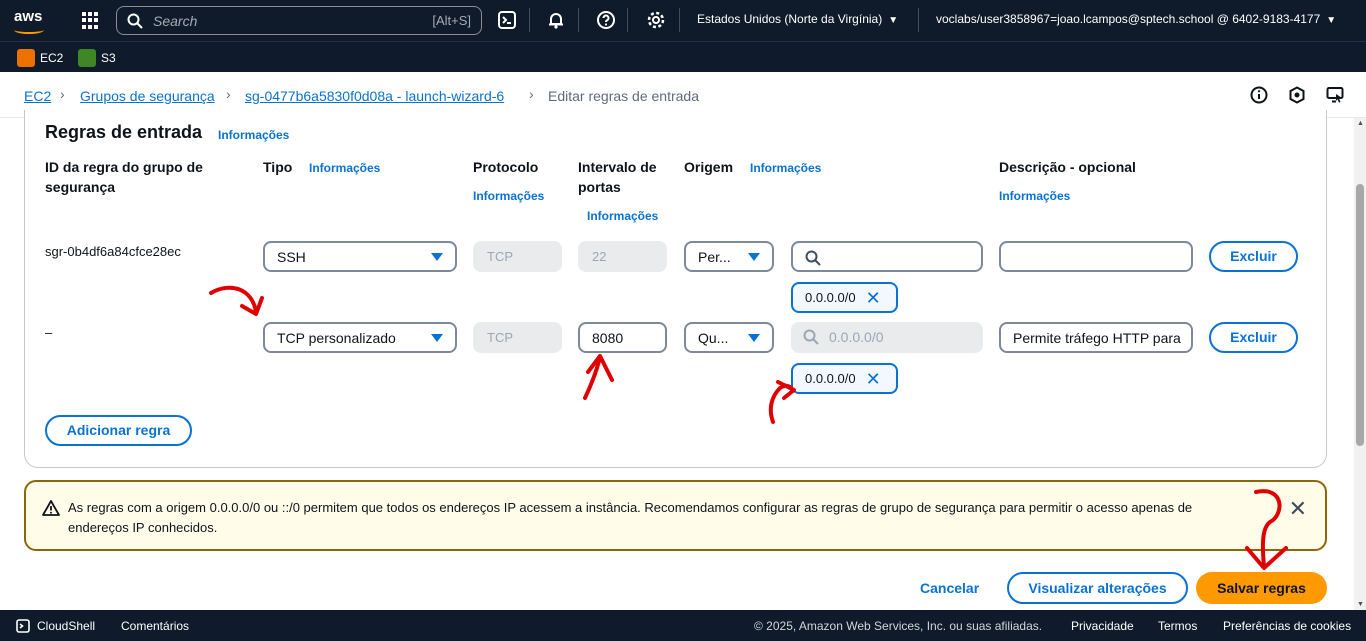 This screenshot has height=641, width=1366. Describe the element at coordinates (1360, 604) in the screenshot. I see `scroll-down-icon: ▼` at that location.